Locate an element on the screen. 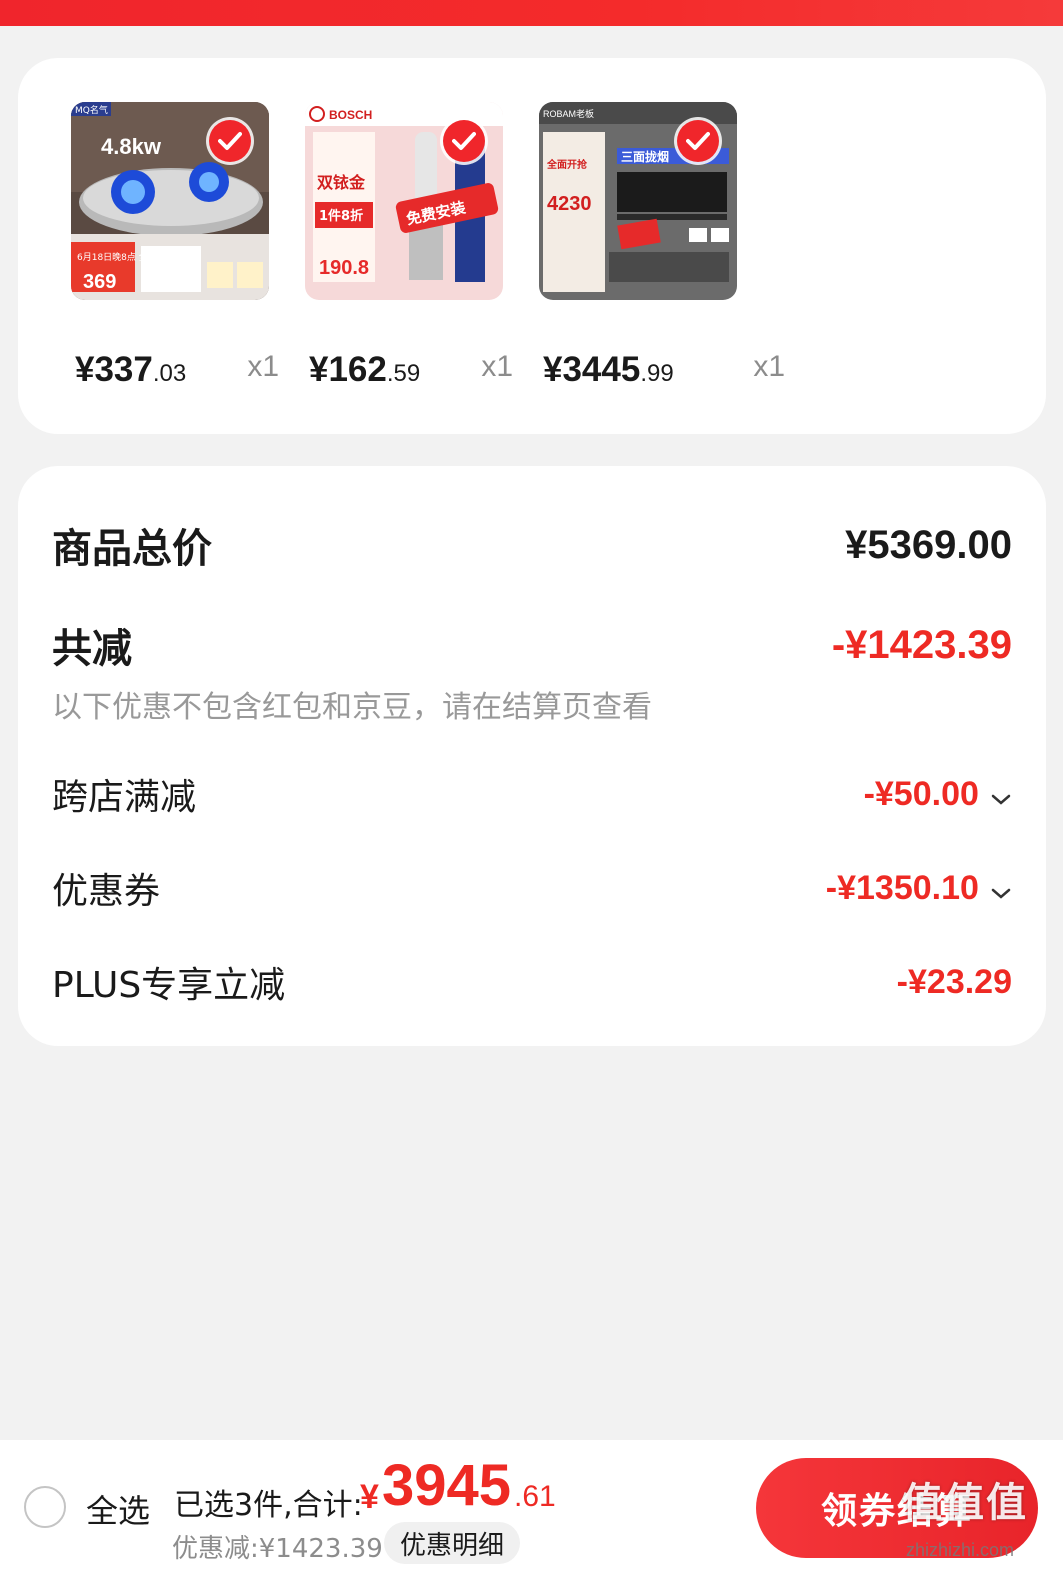 Image resolution: width=1063 pixels, height=1587 pixels. product-price-row: ¥337 .03 x1 is located at coordinates (195, 370).